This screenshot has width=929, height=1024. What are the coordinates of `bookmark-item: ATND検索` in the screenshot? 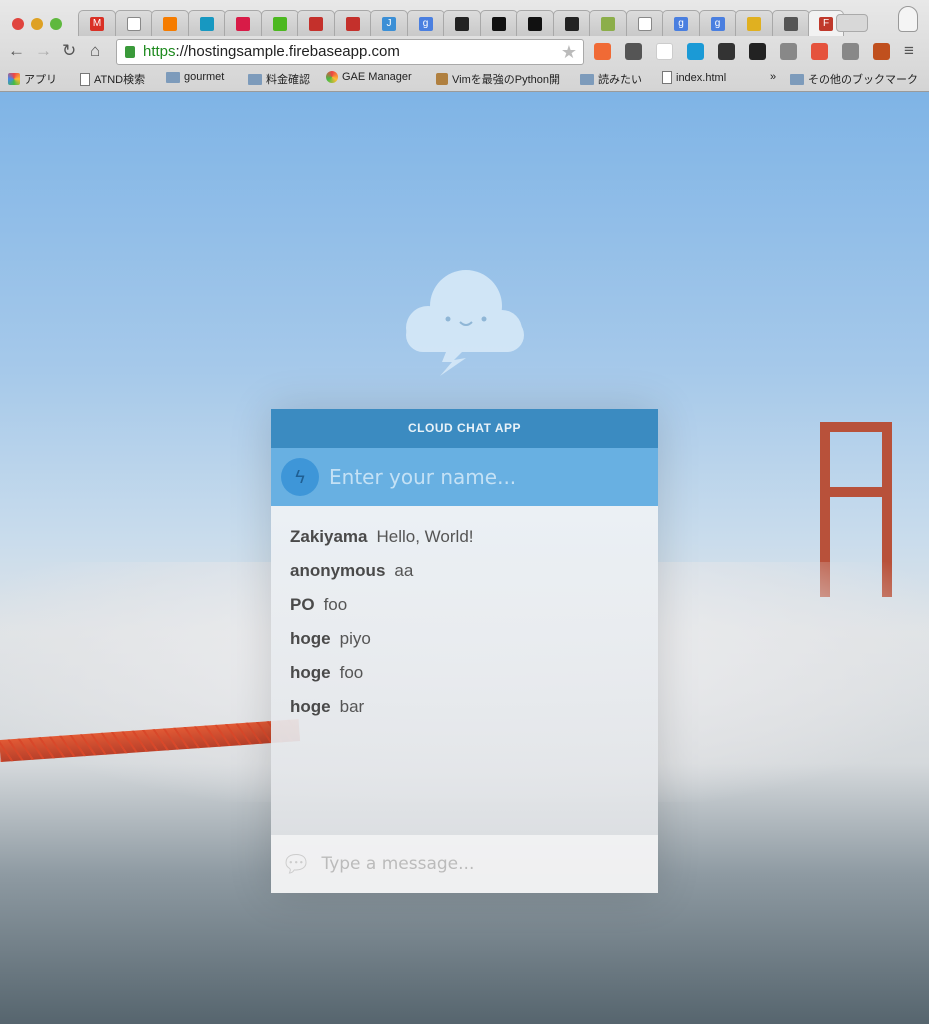 It's located at (112, 79).